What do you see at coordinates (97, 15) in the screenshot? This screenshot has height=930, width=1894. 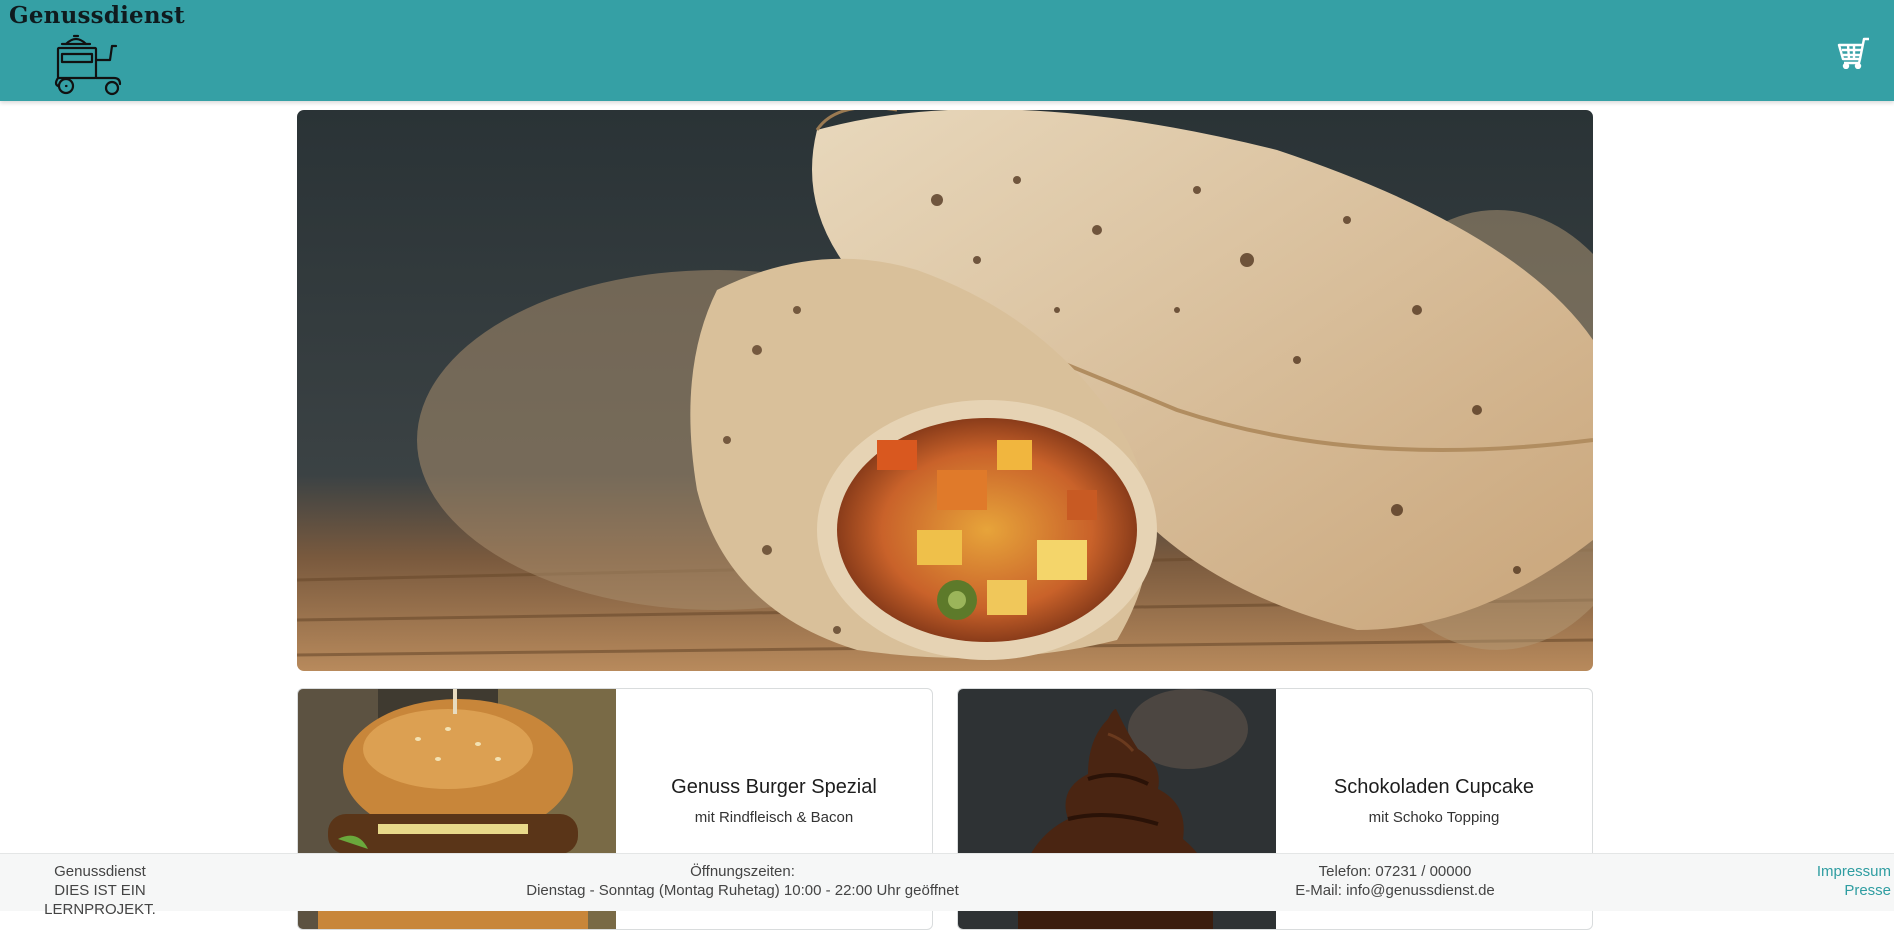 I see `brand-name: Genussdienst` at bounding box center [97, 15].